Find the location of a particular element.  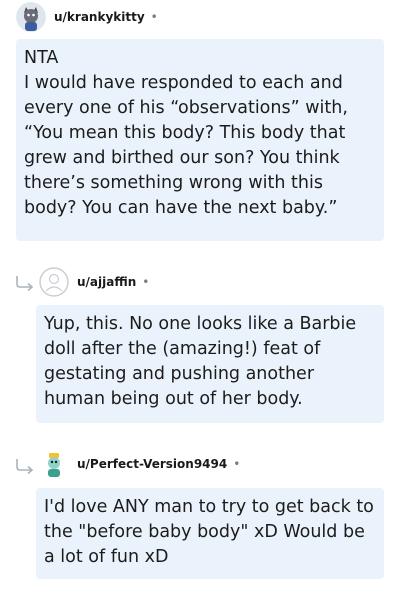

username: u/Perfect-Version9494 is located at coordinates (152, 464).